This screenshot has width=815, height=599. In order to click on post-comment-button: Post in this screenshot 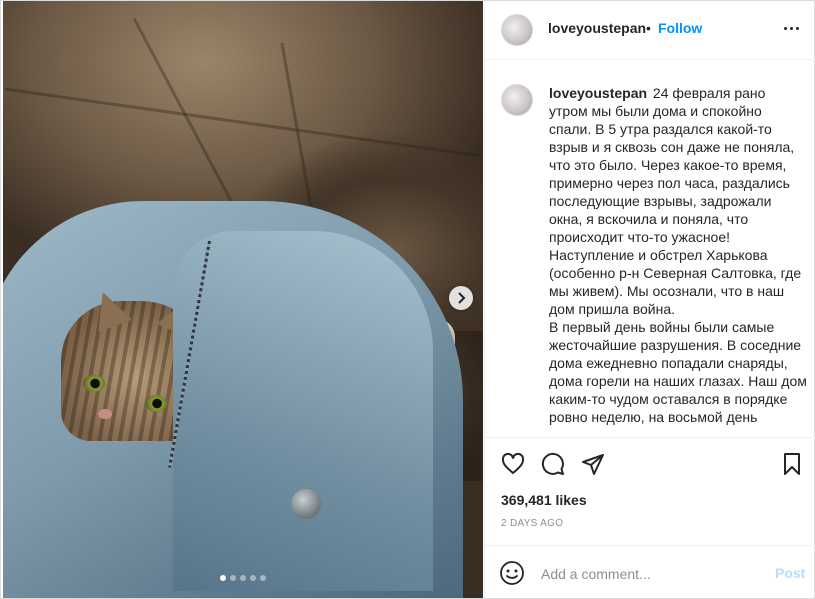, I will do `click(790, 573)`.